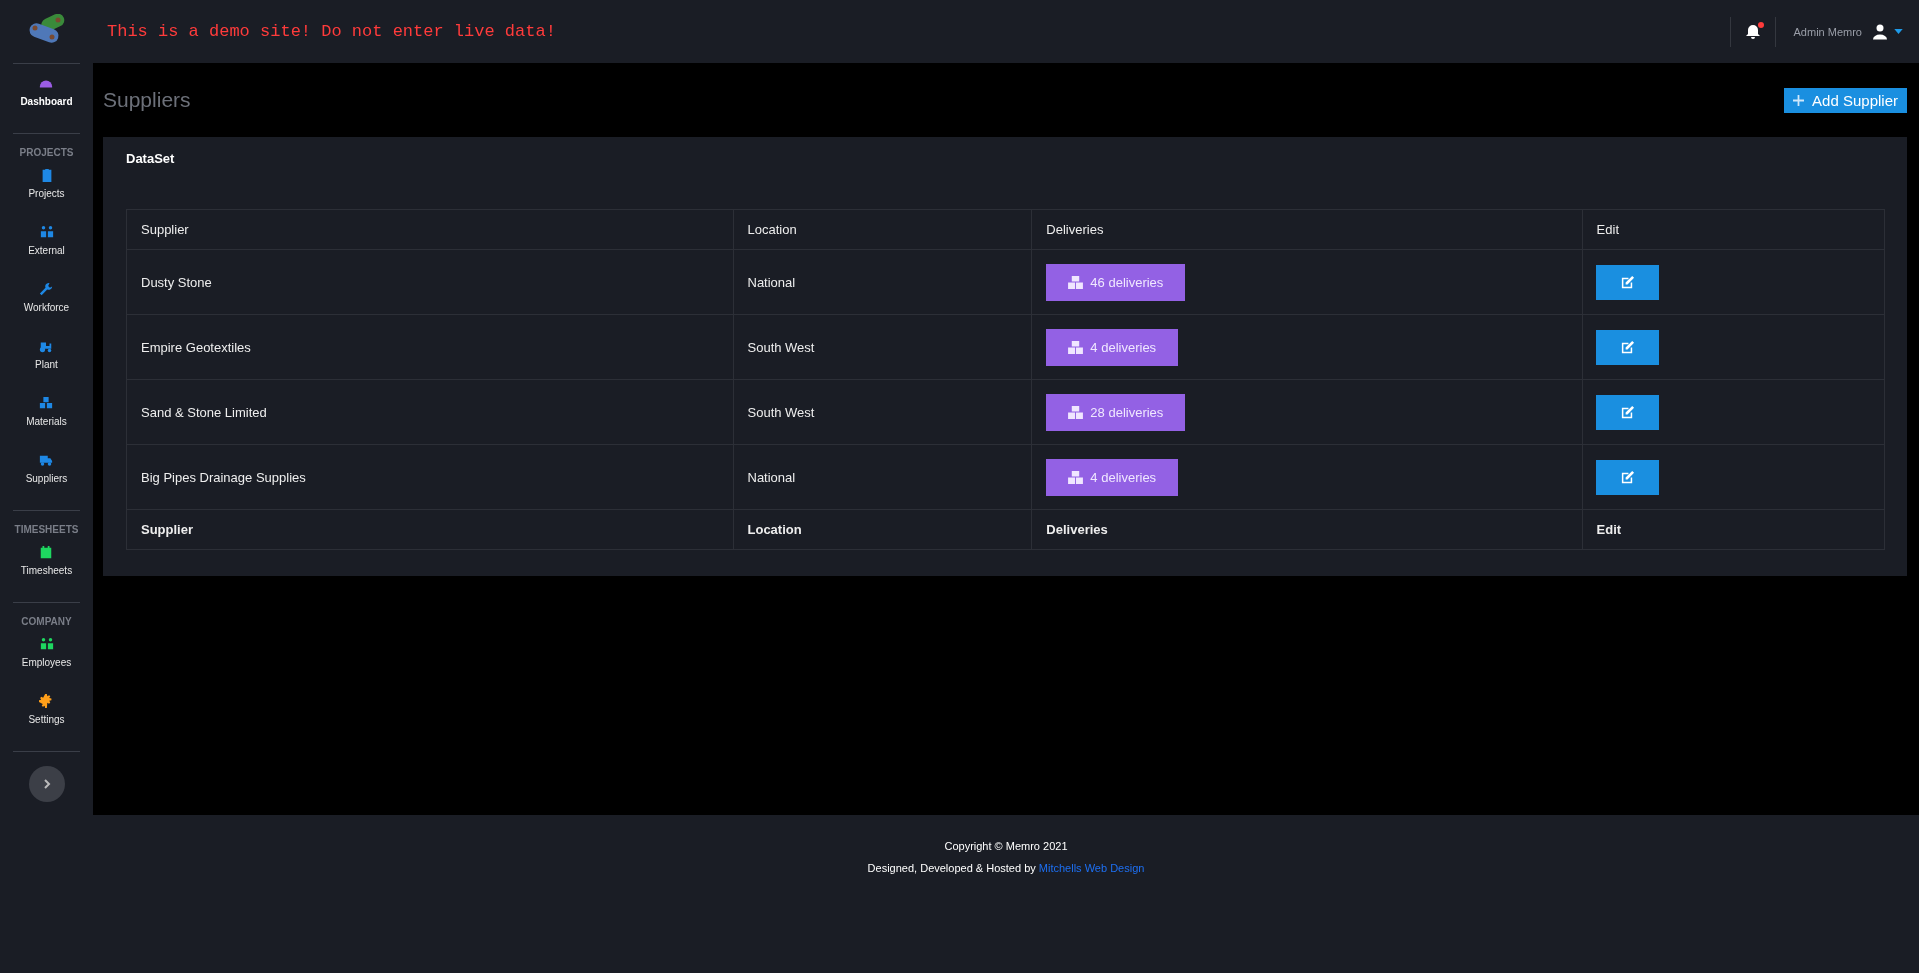 The width and height of the screenshot is (1919, 973). What do you see at coordinates (1799, 100) in the screenshot?
I see `plus-icon` at bounding box center [1799, 100].